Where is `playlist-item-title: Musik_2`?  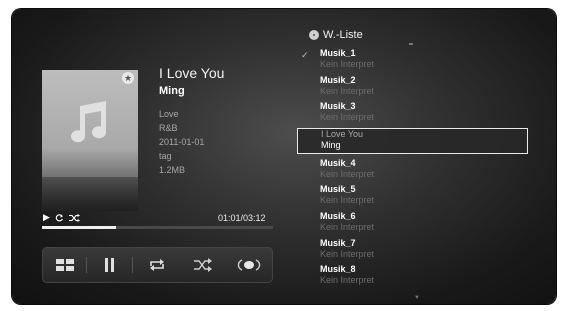 playlist-item-title: Musik_2 is located at coordinates (338, 80).